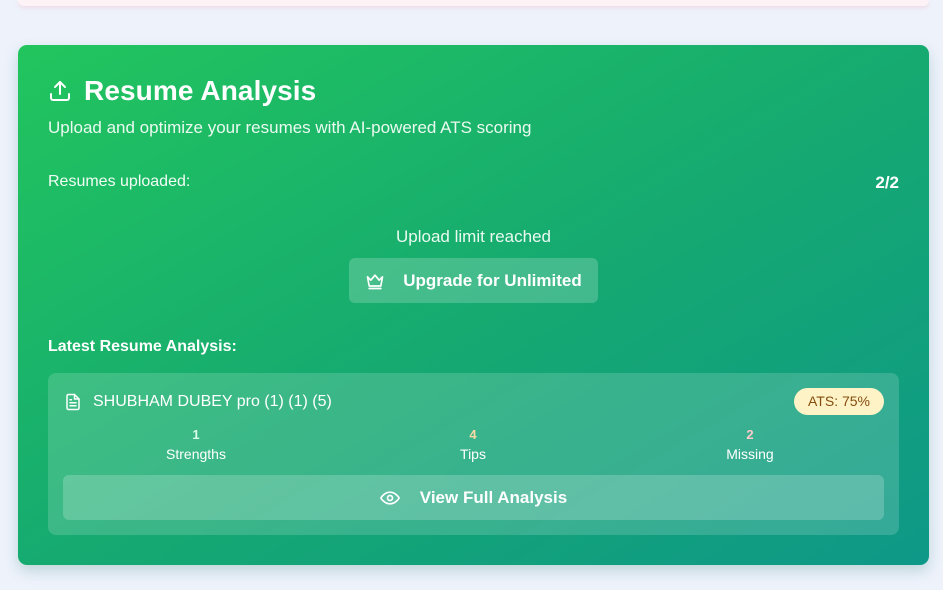  I want to click on upgrade-button-label: Upgrade for Unlimited, so click(492, 280).